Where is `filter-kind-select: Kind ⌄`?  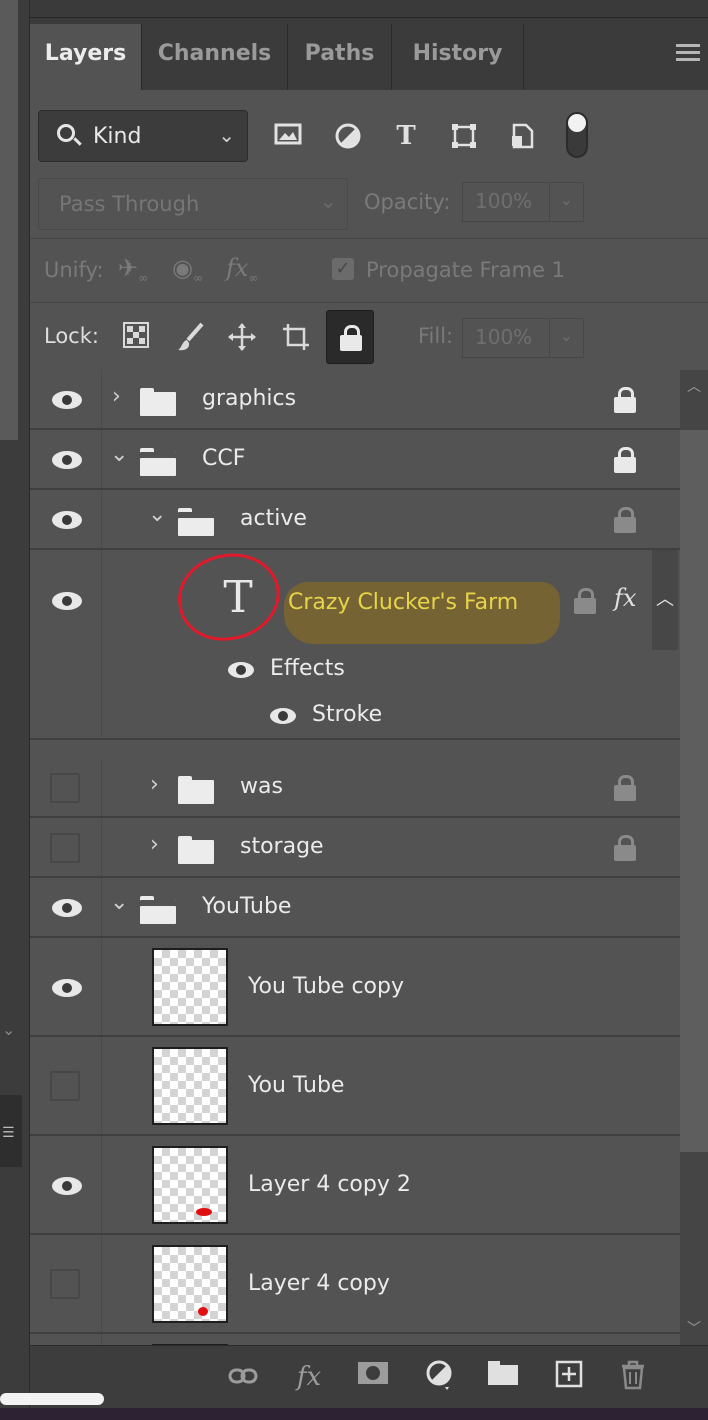 filter-kind-select: Kind ⌄ is located at coordinates (143, 136).